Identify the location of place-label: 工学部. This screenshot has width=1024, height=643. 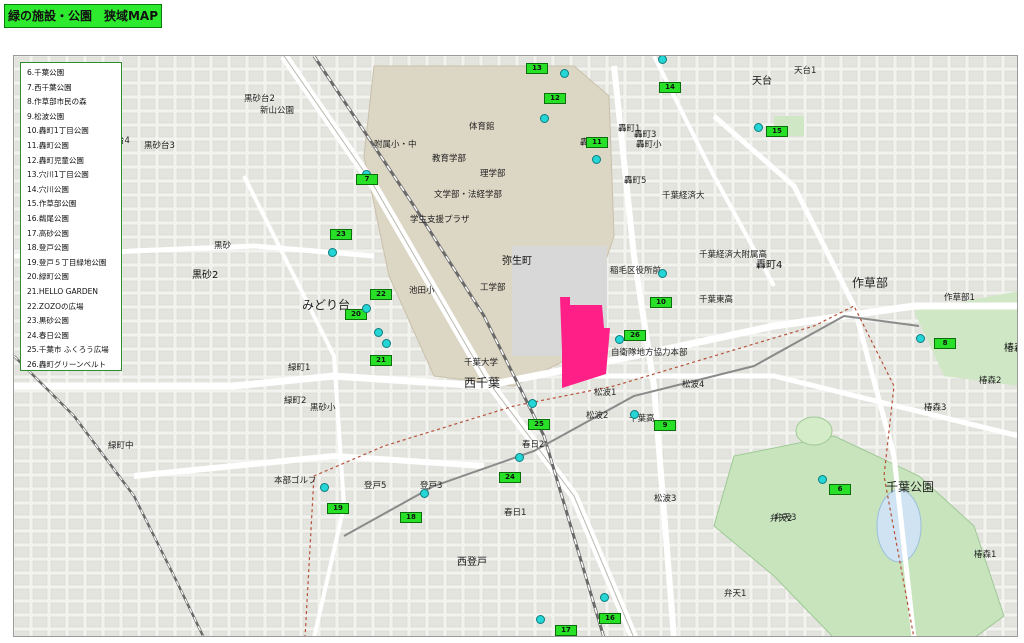
(493, 288).